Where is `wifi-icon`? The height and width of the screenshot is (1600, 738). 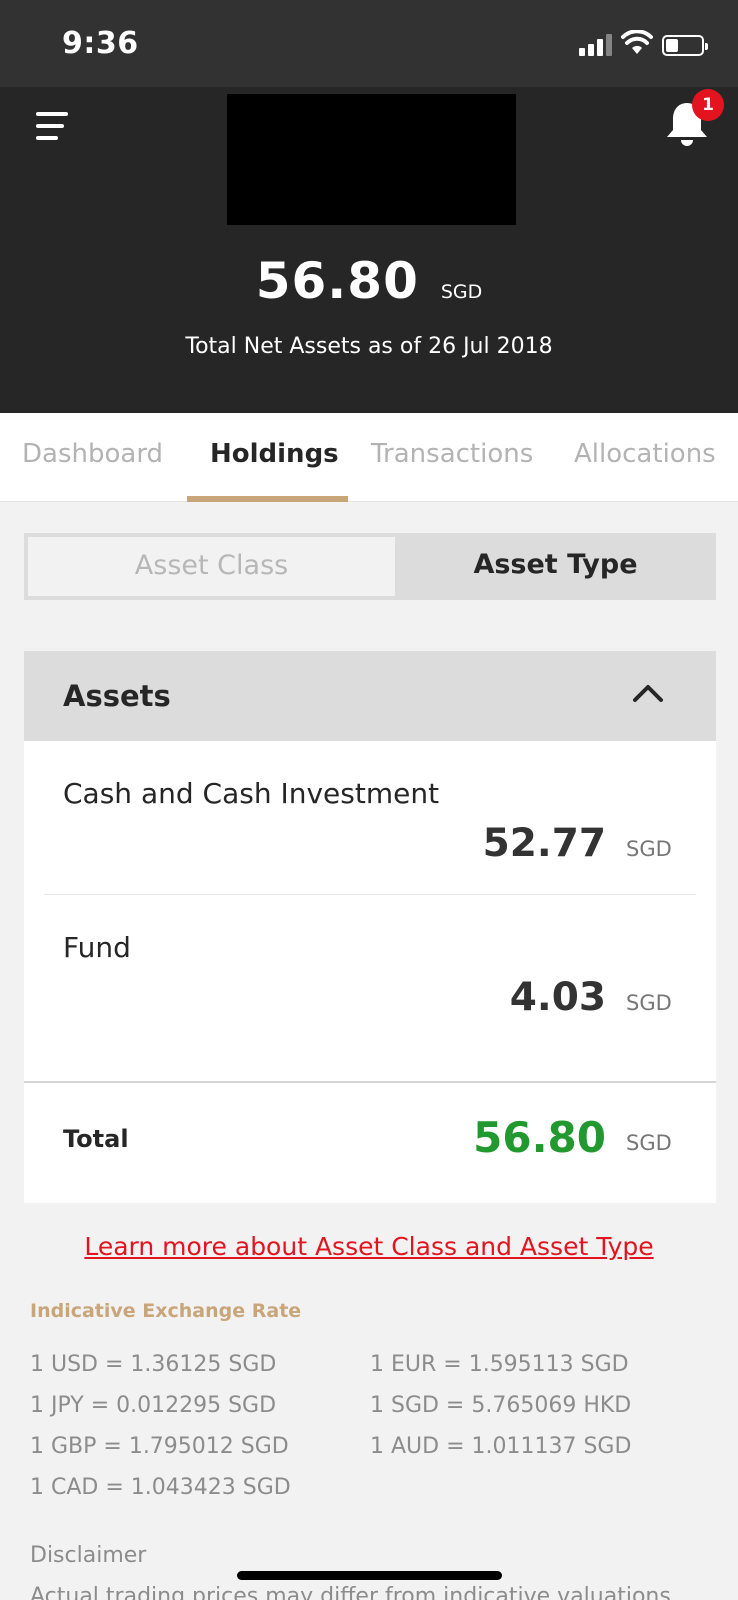
wifi-icon is located at coordinates (637, 42).